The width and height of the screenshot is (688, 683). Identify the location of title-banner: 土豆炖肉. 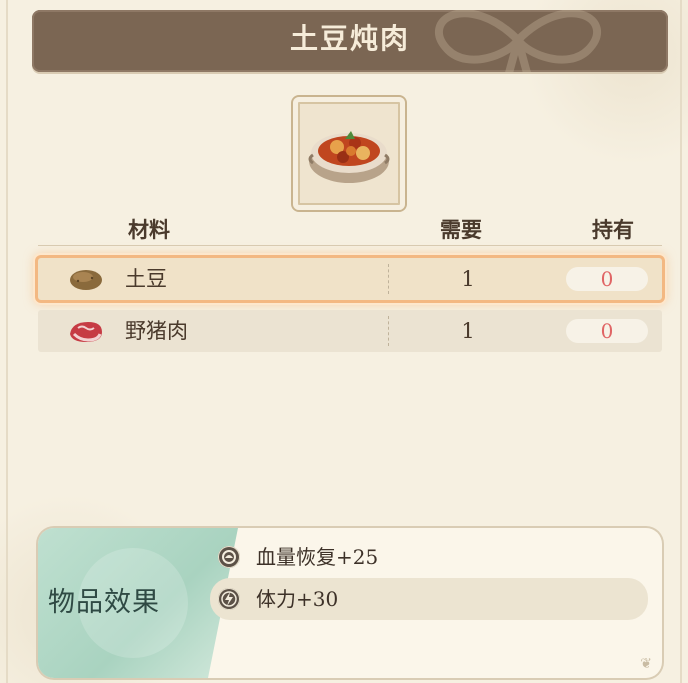
(350, 41).